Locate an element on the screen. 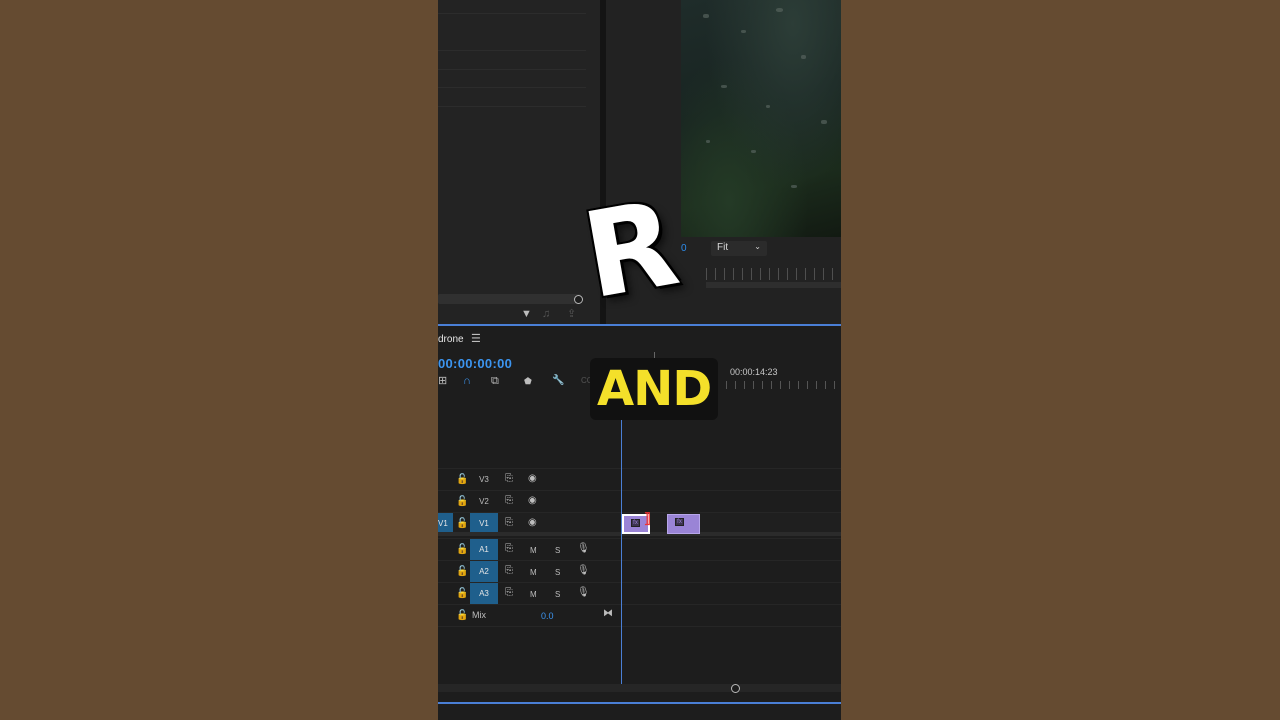 The width and height of the screenshot is (1280, 720). track-row-a3: 🔓 A3 ⎘ M S 🎙 is located at coordinates (639, 593).